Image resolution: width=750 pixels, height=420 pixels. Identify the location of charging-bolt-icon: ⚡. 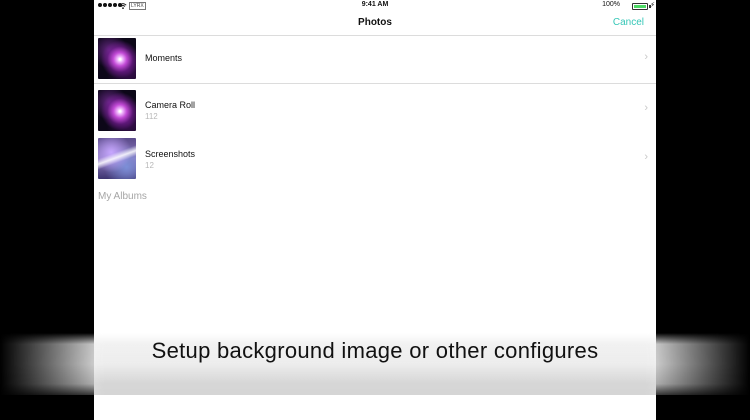
(652, 5).